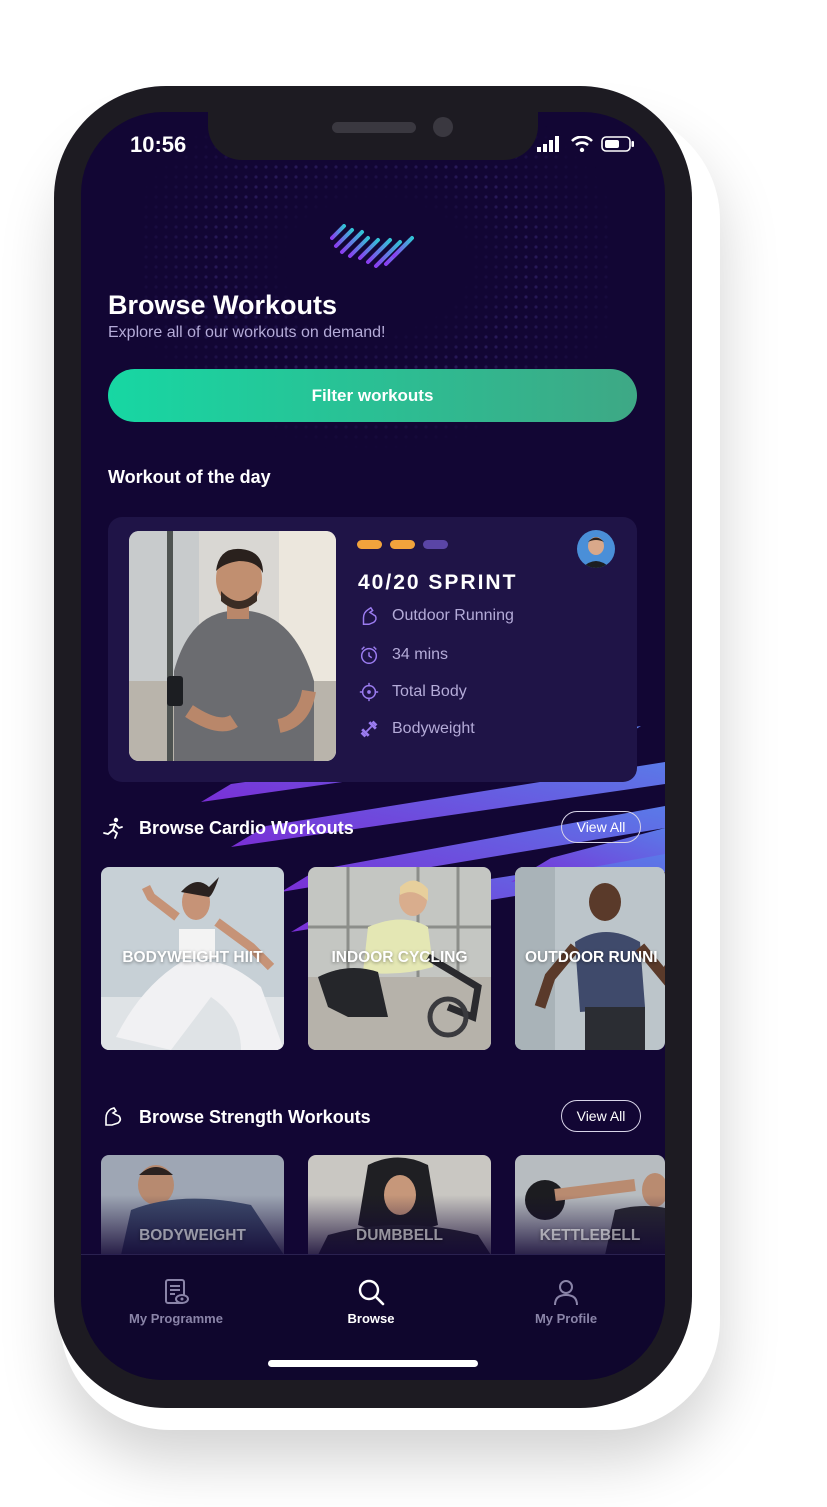  I want to click on battery-icon, so click(617, 144).